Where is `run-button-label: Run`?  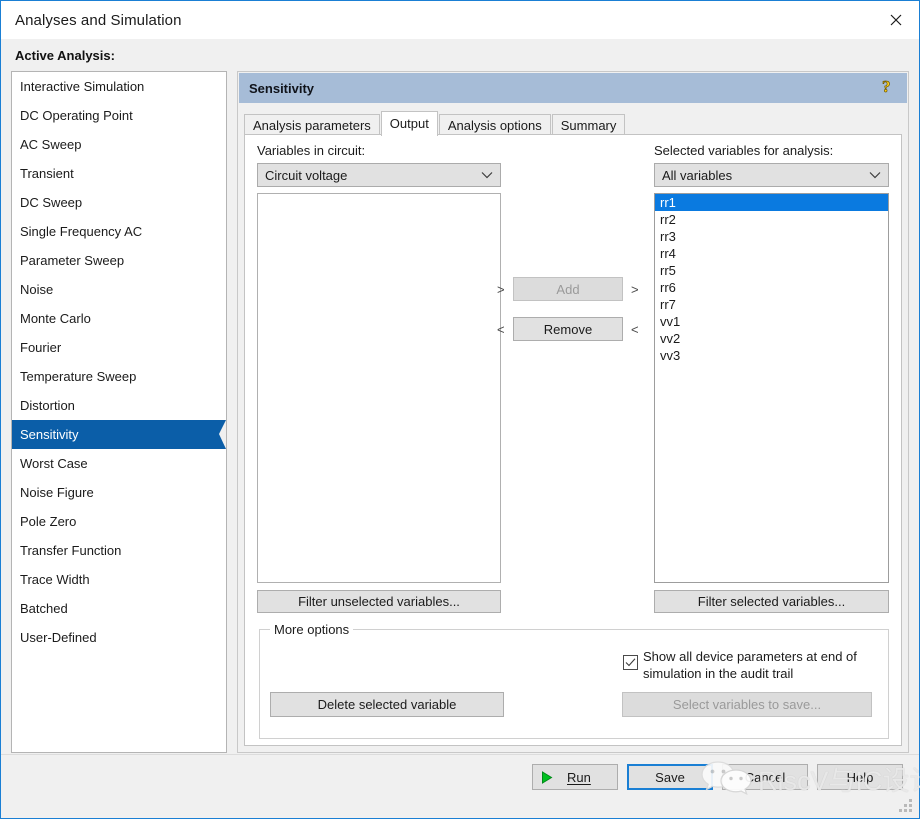
run-button-label: Run is located at coordinates (579, 777).